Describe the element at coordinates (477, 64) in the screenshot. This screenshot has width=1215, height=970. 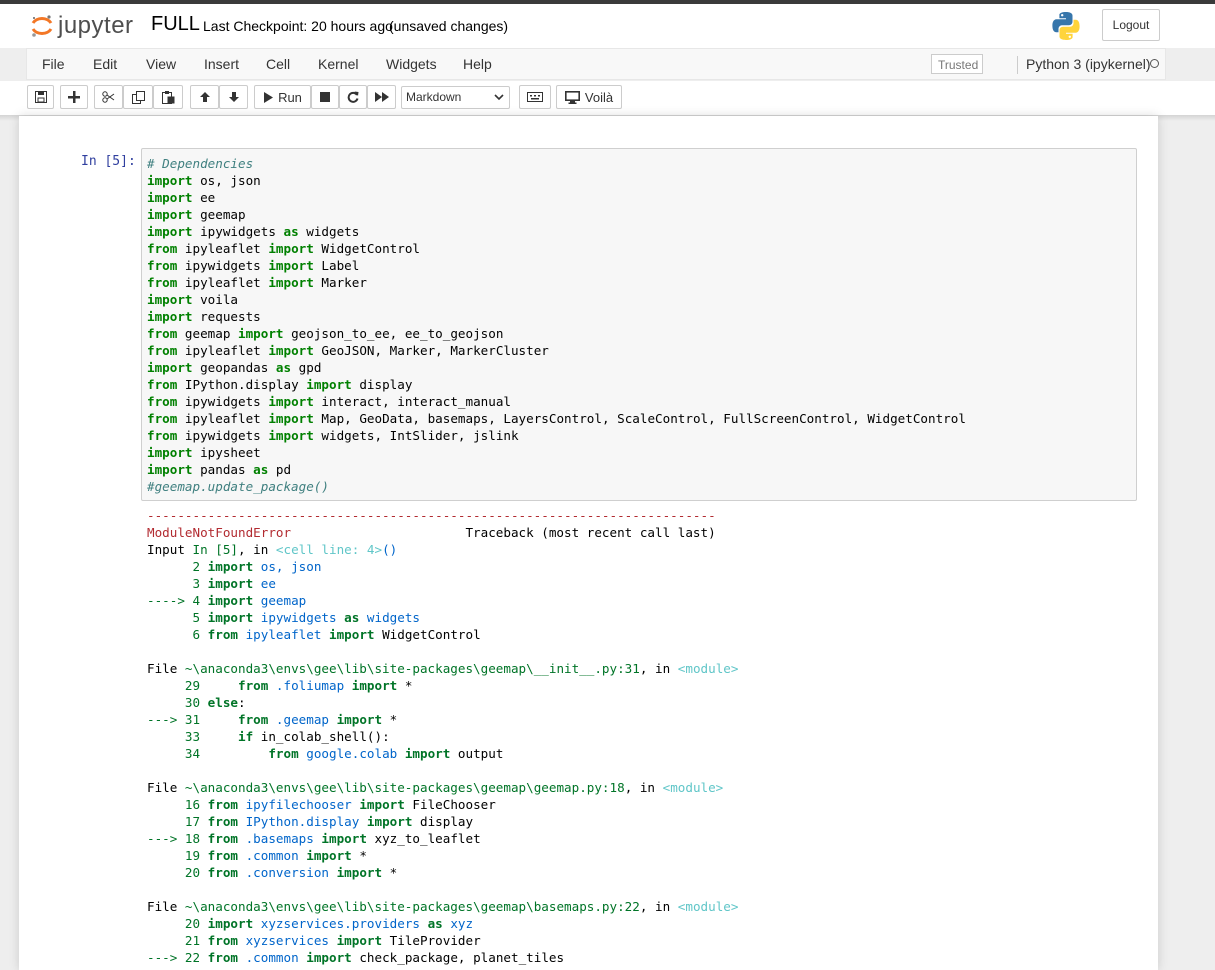
I see `menu-help: Help` at that location.